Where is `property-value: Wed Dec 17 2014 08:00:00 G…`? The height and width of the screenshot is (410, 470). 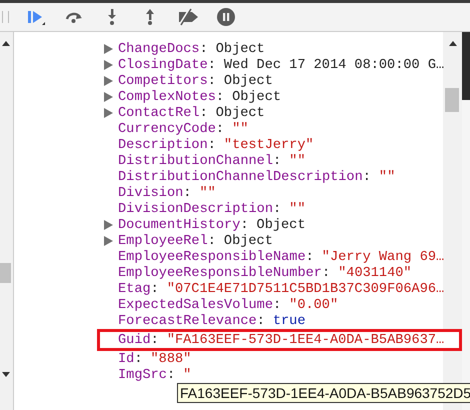 property-value: Wed Dec 17 2014 08:00:00 G… is located at coordinates (334, 65).